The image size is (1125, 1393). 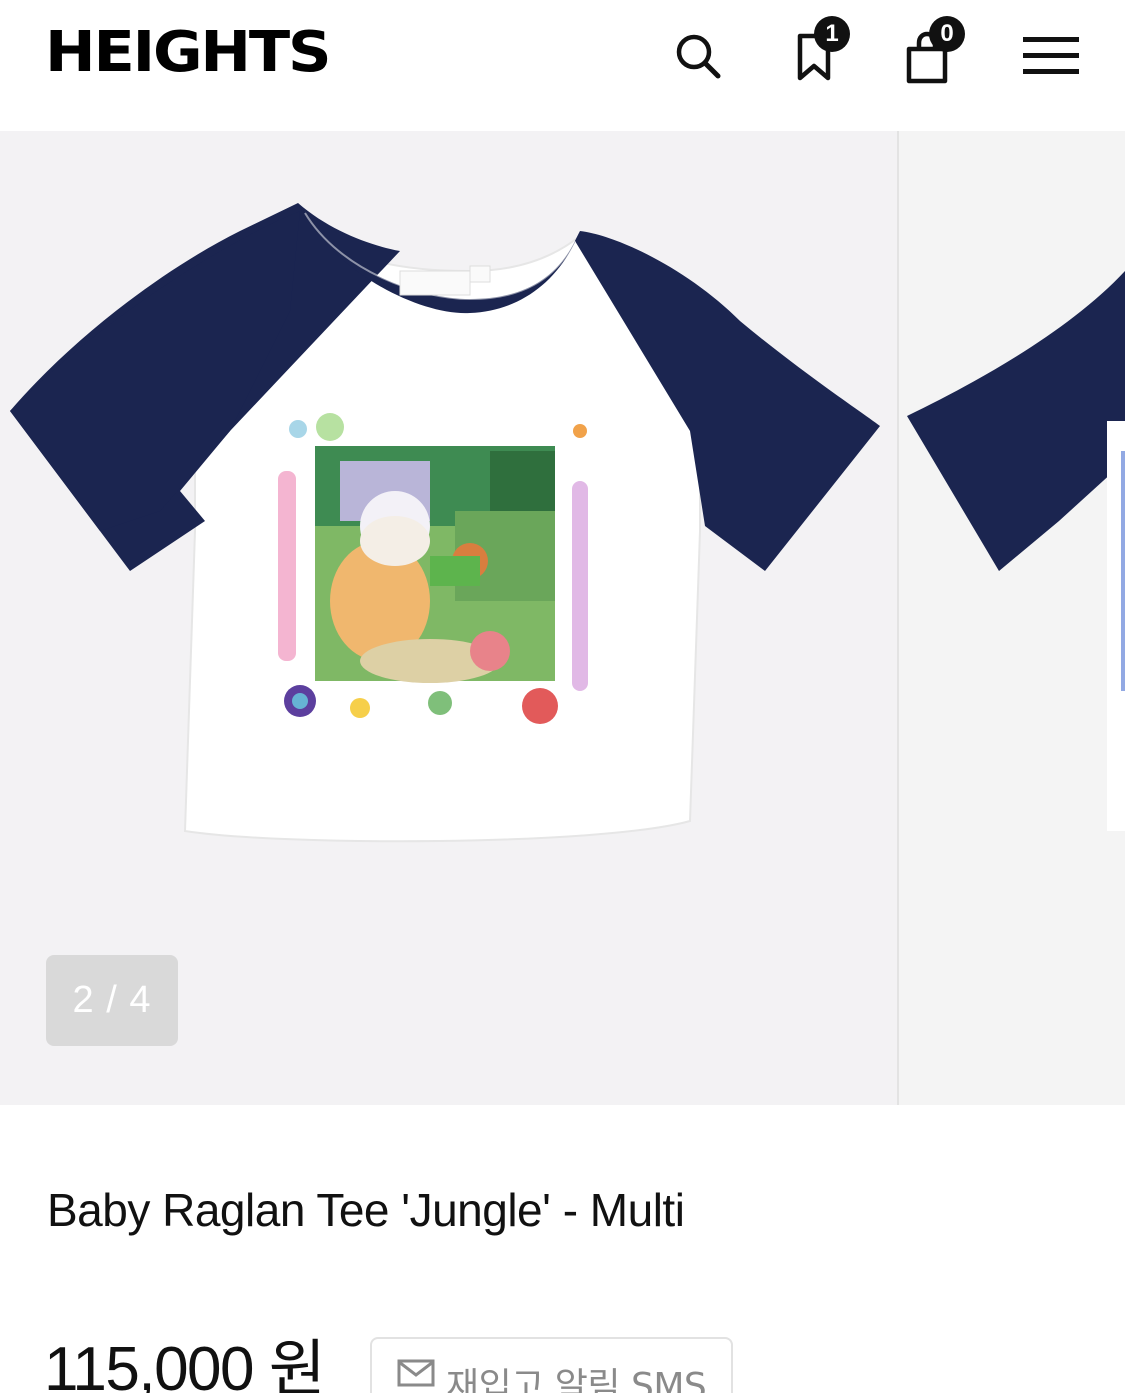 What do you see at coordinates (188, 53) in the screenshot?
I see `site-logo: HEIGHTS` at bounding box center [188, 53].